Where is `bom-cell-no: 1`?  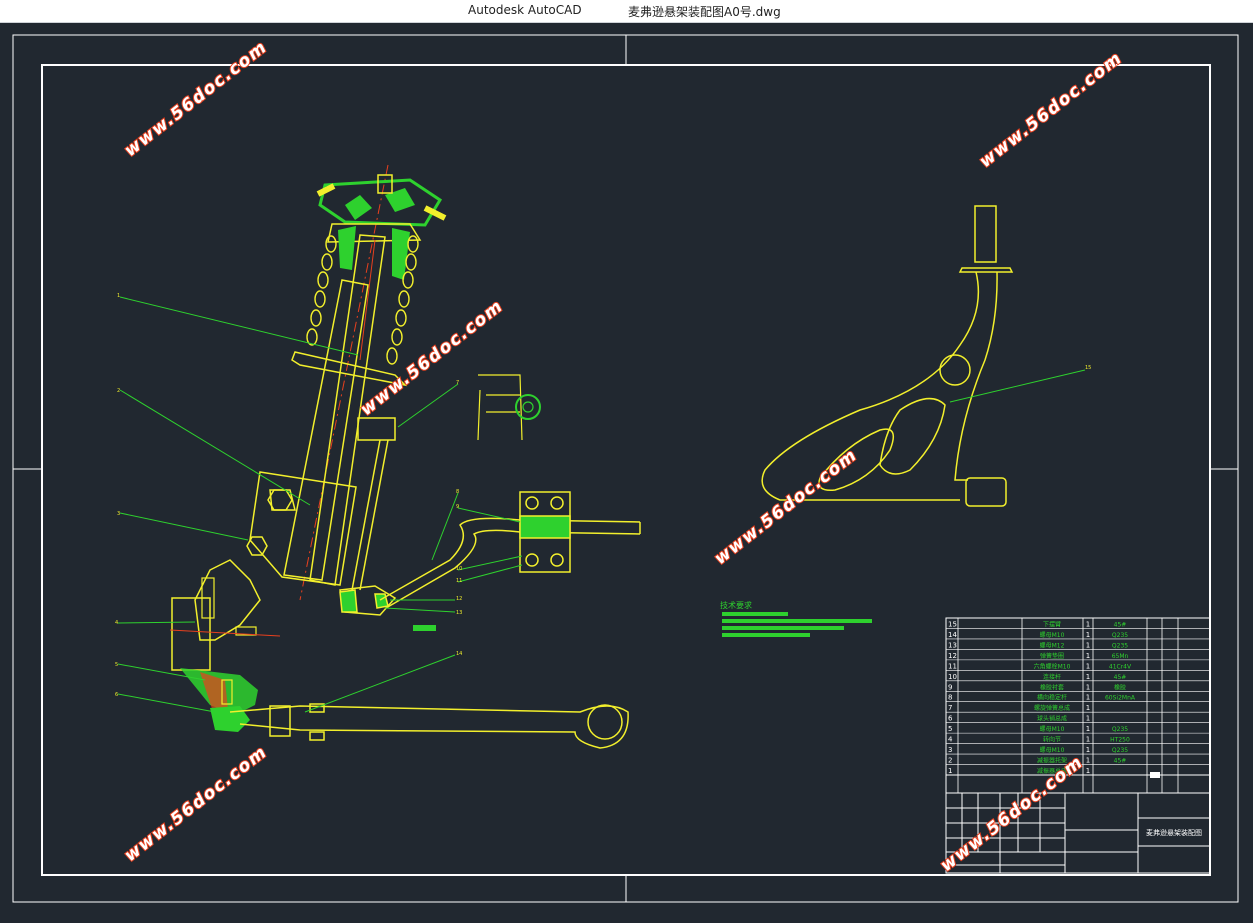 bom-cell-no: 1 is located at coordinates (950, 771).